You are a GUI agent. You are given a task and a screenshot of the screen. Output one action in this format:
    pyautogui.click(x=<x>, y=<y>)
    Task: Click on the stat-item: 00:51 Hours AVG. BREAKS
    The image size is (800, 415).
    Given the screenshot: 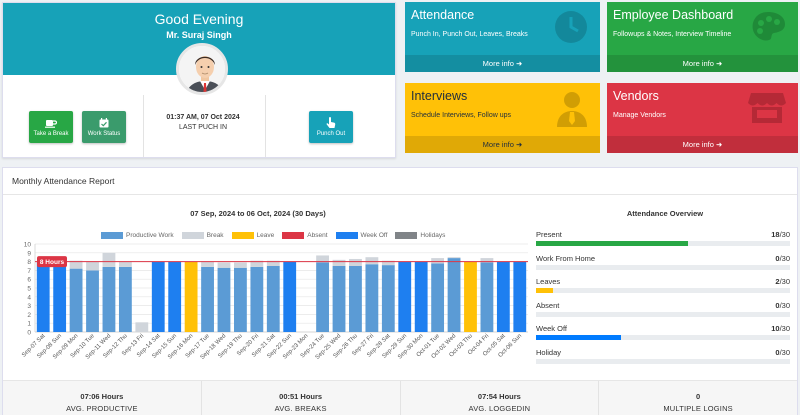 What is the action you would take?
    pyautogui.click(x=301, y=398)
    